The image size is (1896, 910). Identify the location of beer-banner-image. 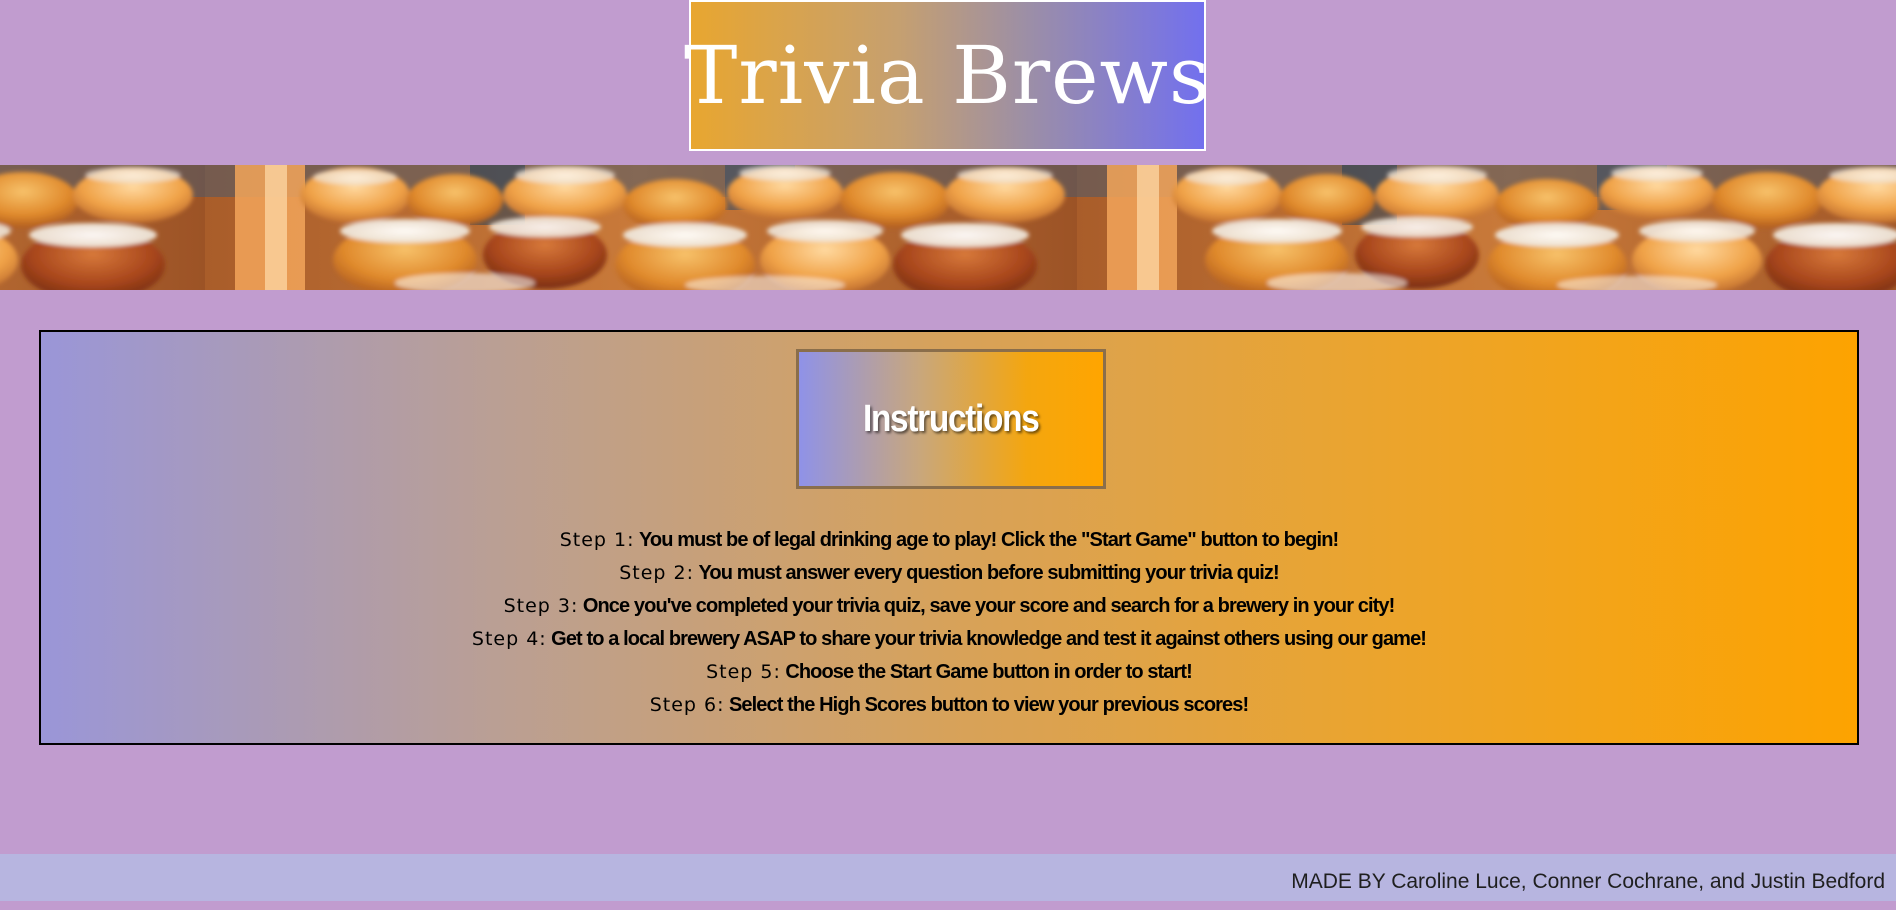
(948, 227).